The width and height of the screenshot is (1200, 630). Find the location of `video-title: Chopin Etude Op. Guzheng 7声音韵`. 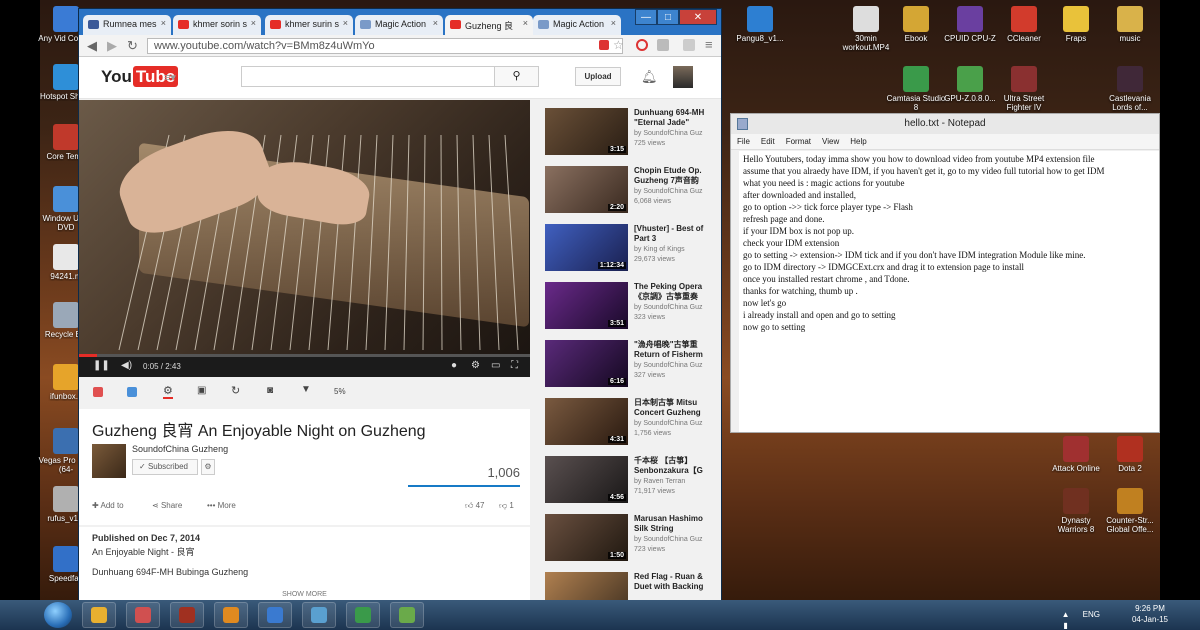

video-title: Chopin Etude Op. Guzheng 7声音韵 is located at coordinates (677, 176).